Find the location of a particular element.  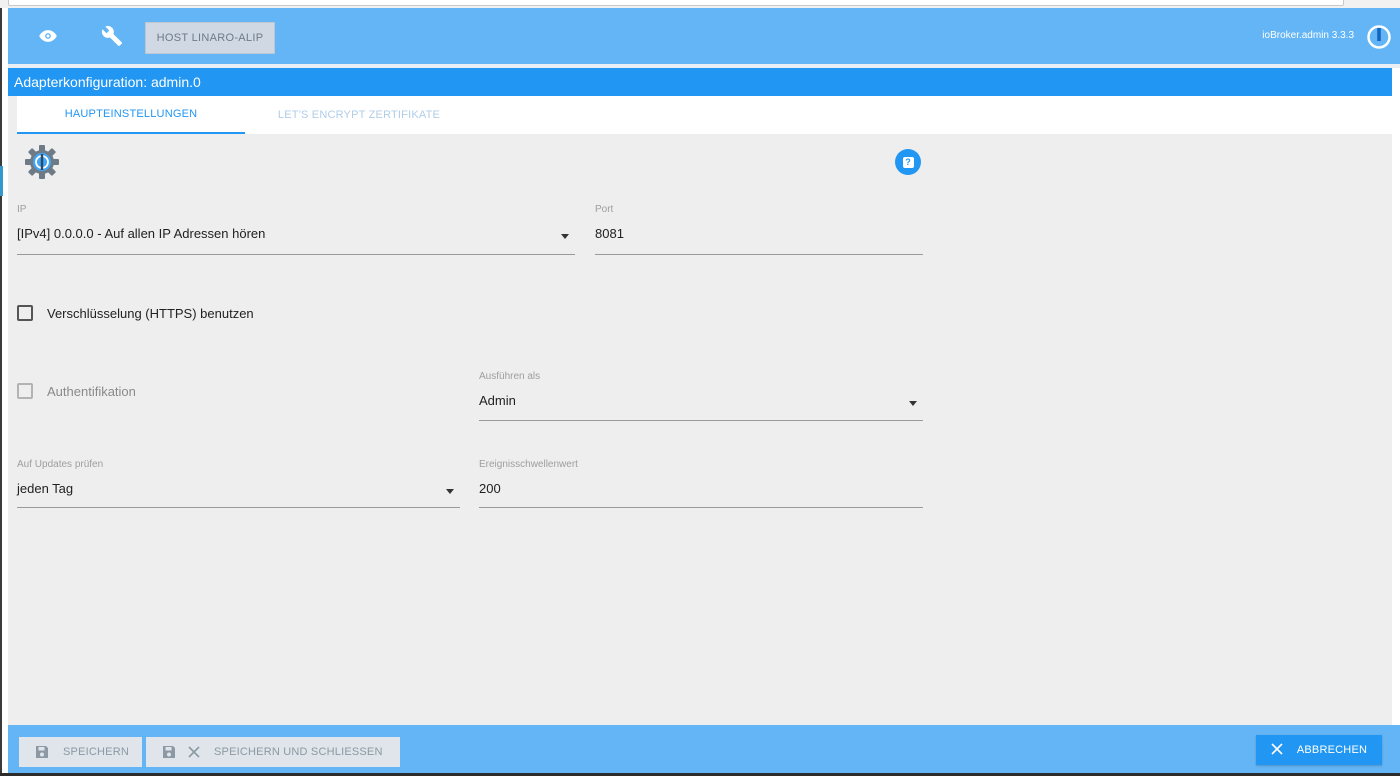

updates-label: Auf Updates prüfen is located at coordinates (60, 464).